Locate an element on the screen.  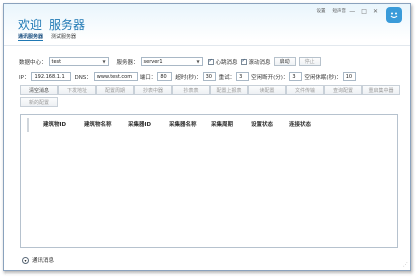
start-button: 启动 is located at coordinates (284, 61).